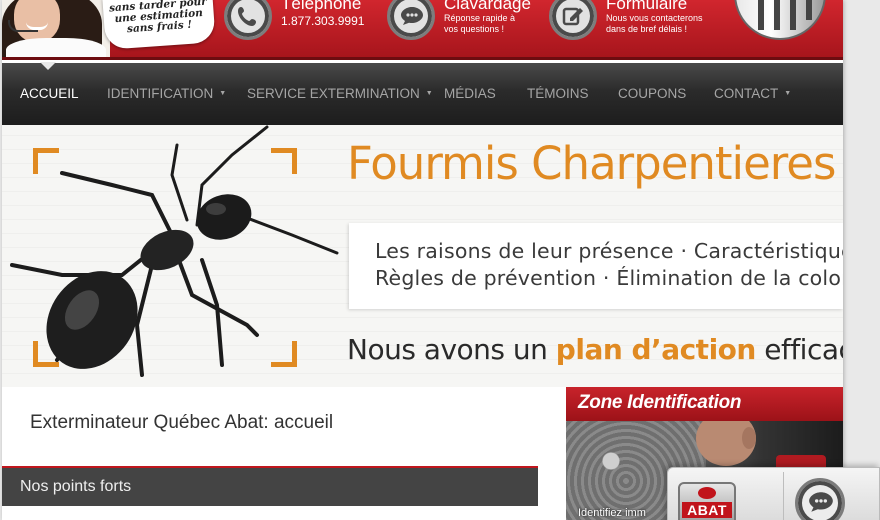 The image size is (880, 520). Describe the element at coordinates (803, 349) in the screenshot. I see `tagline-text: efficace` at that location.